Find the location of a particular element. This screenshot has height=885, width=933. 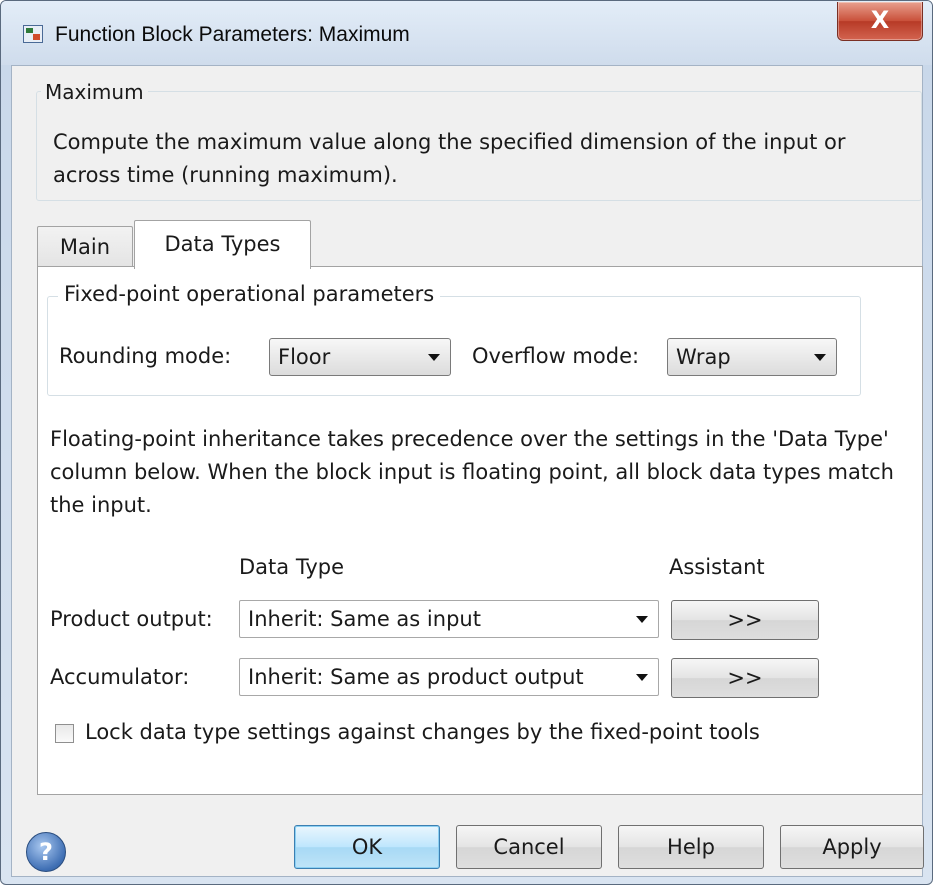

overflow-mode-label: Overflow mode: is located at coordinates (556, 356).